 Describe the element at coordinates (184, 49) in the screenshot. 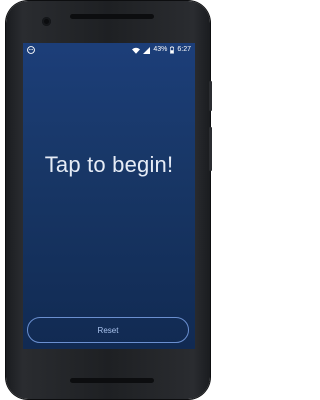

I see `clock: 6:27` at that location.